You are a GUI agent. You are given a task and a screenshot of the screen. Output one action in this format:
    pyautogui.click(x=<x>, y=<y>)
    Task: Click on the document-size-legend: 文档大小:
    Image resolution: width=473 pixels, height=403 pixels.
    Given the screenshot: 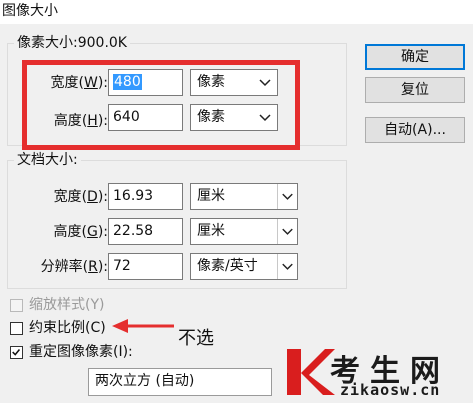 What is the action you would take?
    pyautogui.click(x=47, y=160)
    